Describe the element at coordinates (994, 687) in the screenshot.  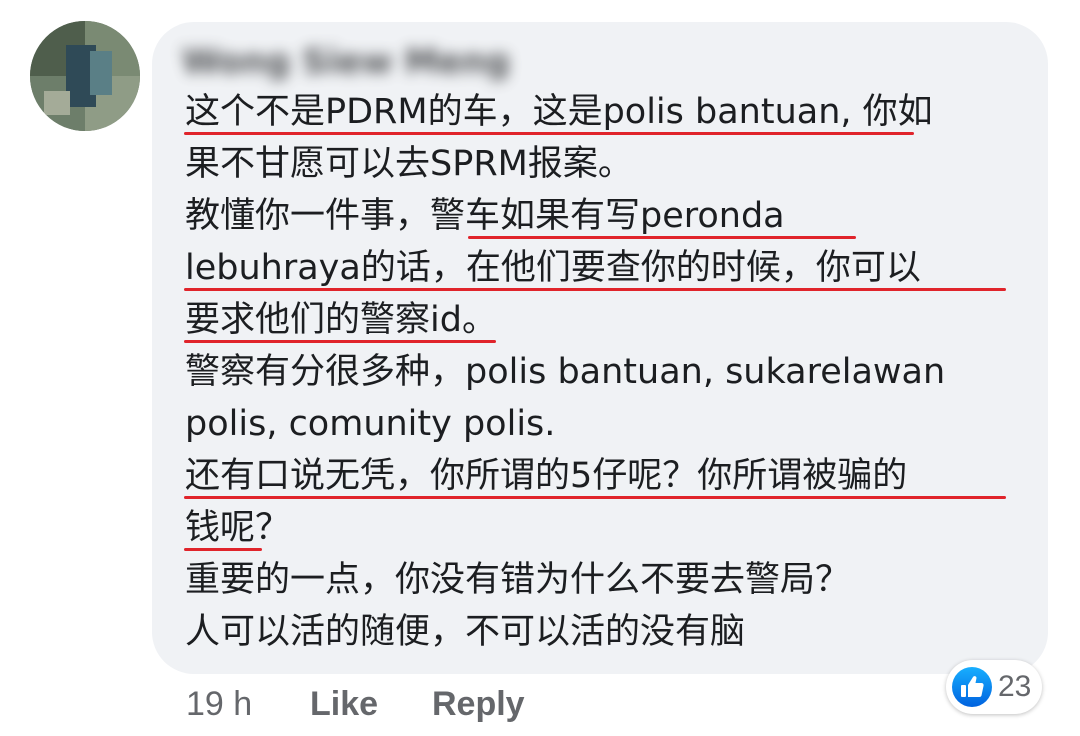
I see `reaction-summary: 23` at that location.